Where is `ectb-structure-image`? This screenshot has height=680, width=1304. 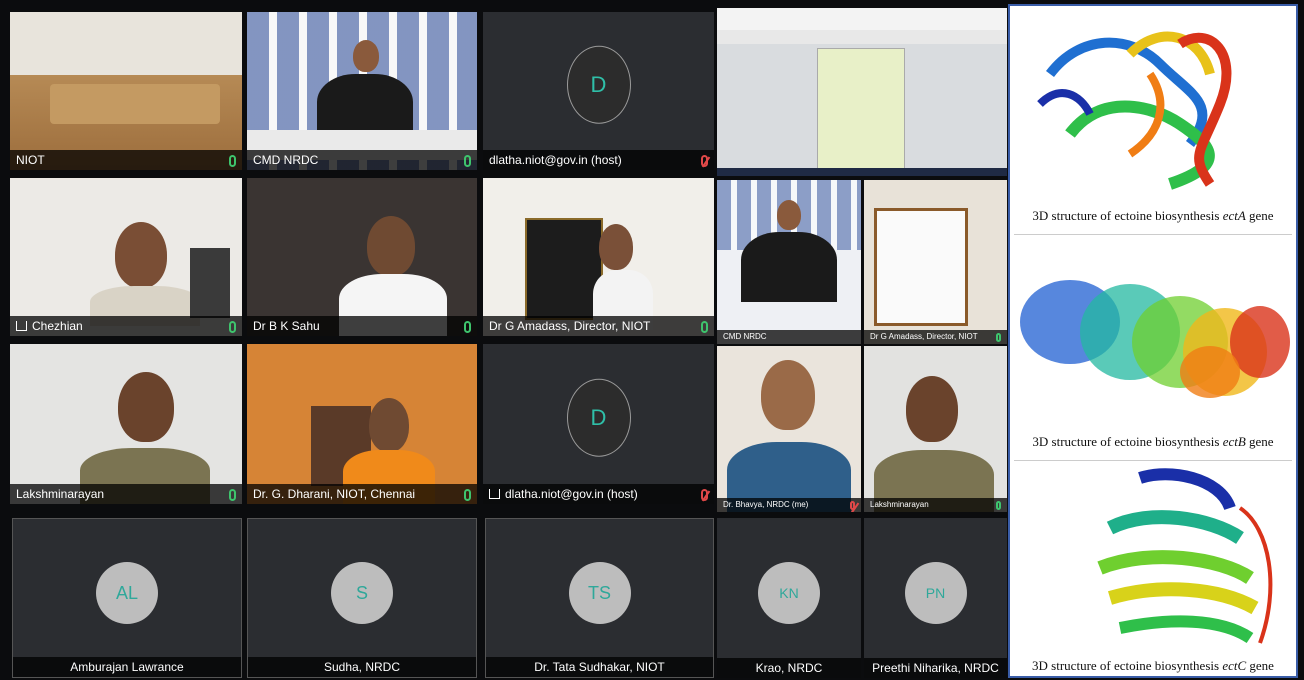
ectb-structure-image is located at coordinates (1155, 339).